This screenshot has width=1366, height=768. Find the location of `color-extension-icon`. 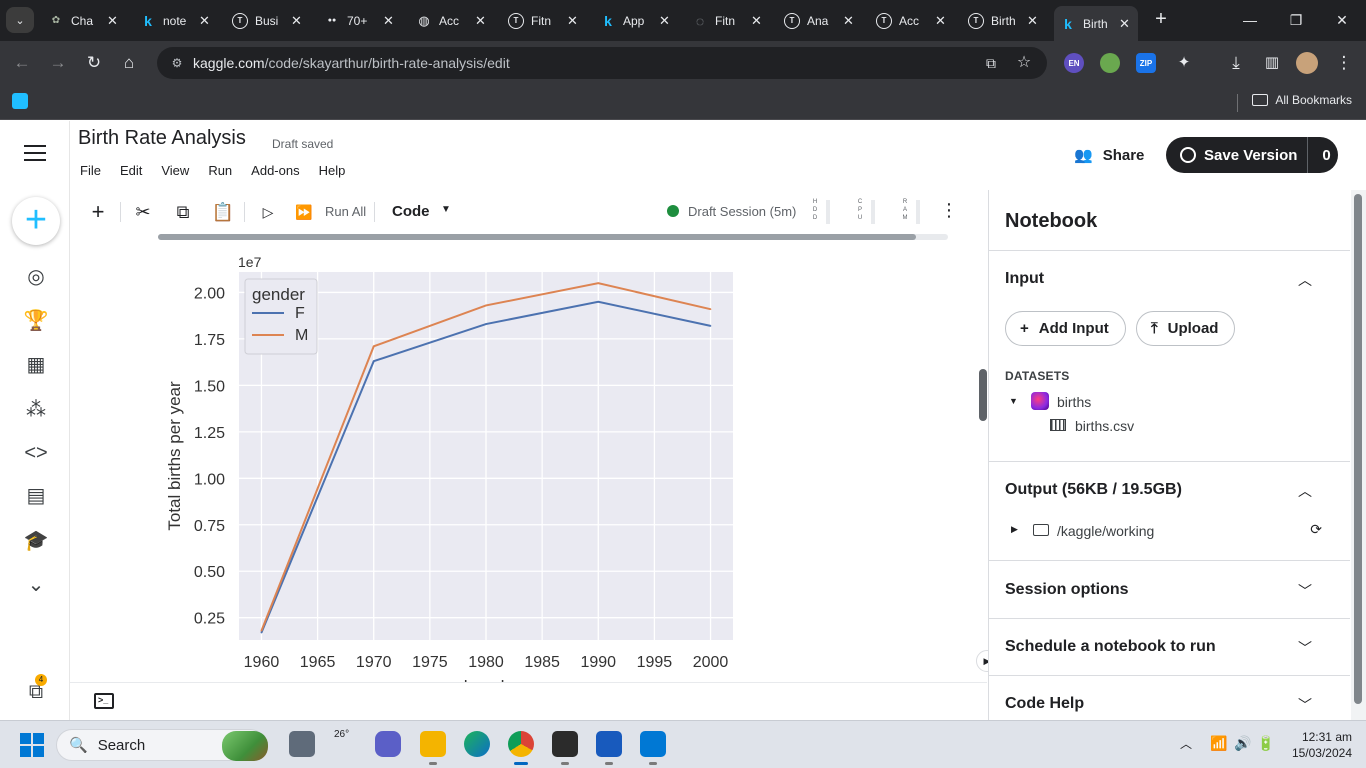

color-extension-icon is located at coordinates (1110, 63).